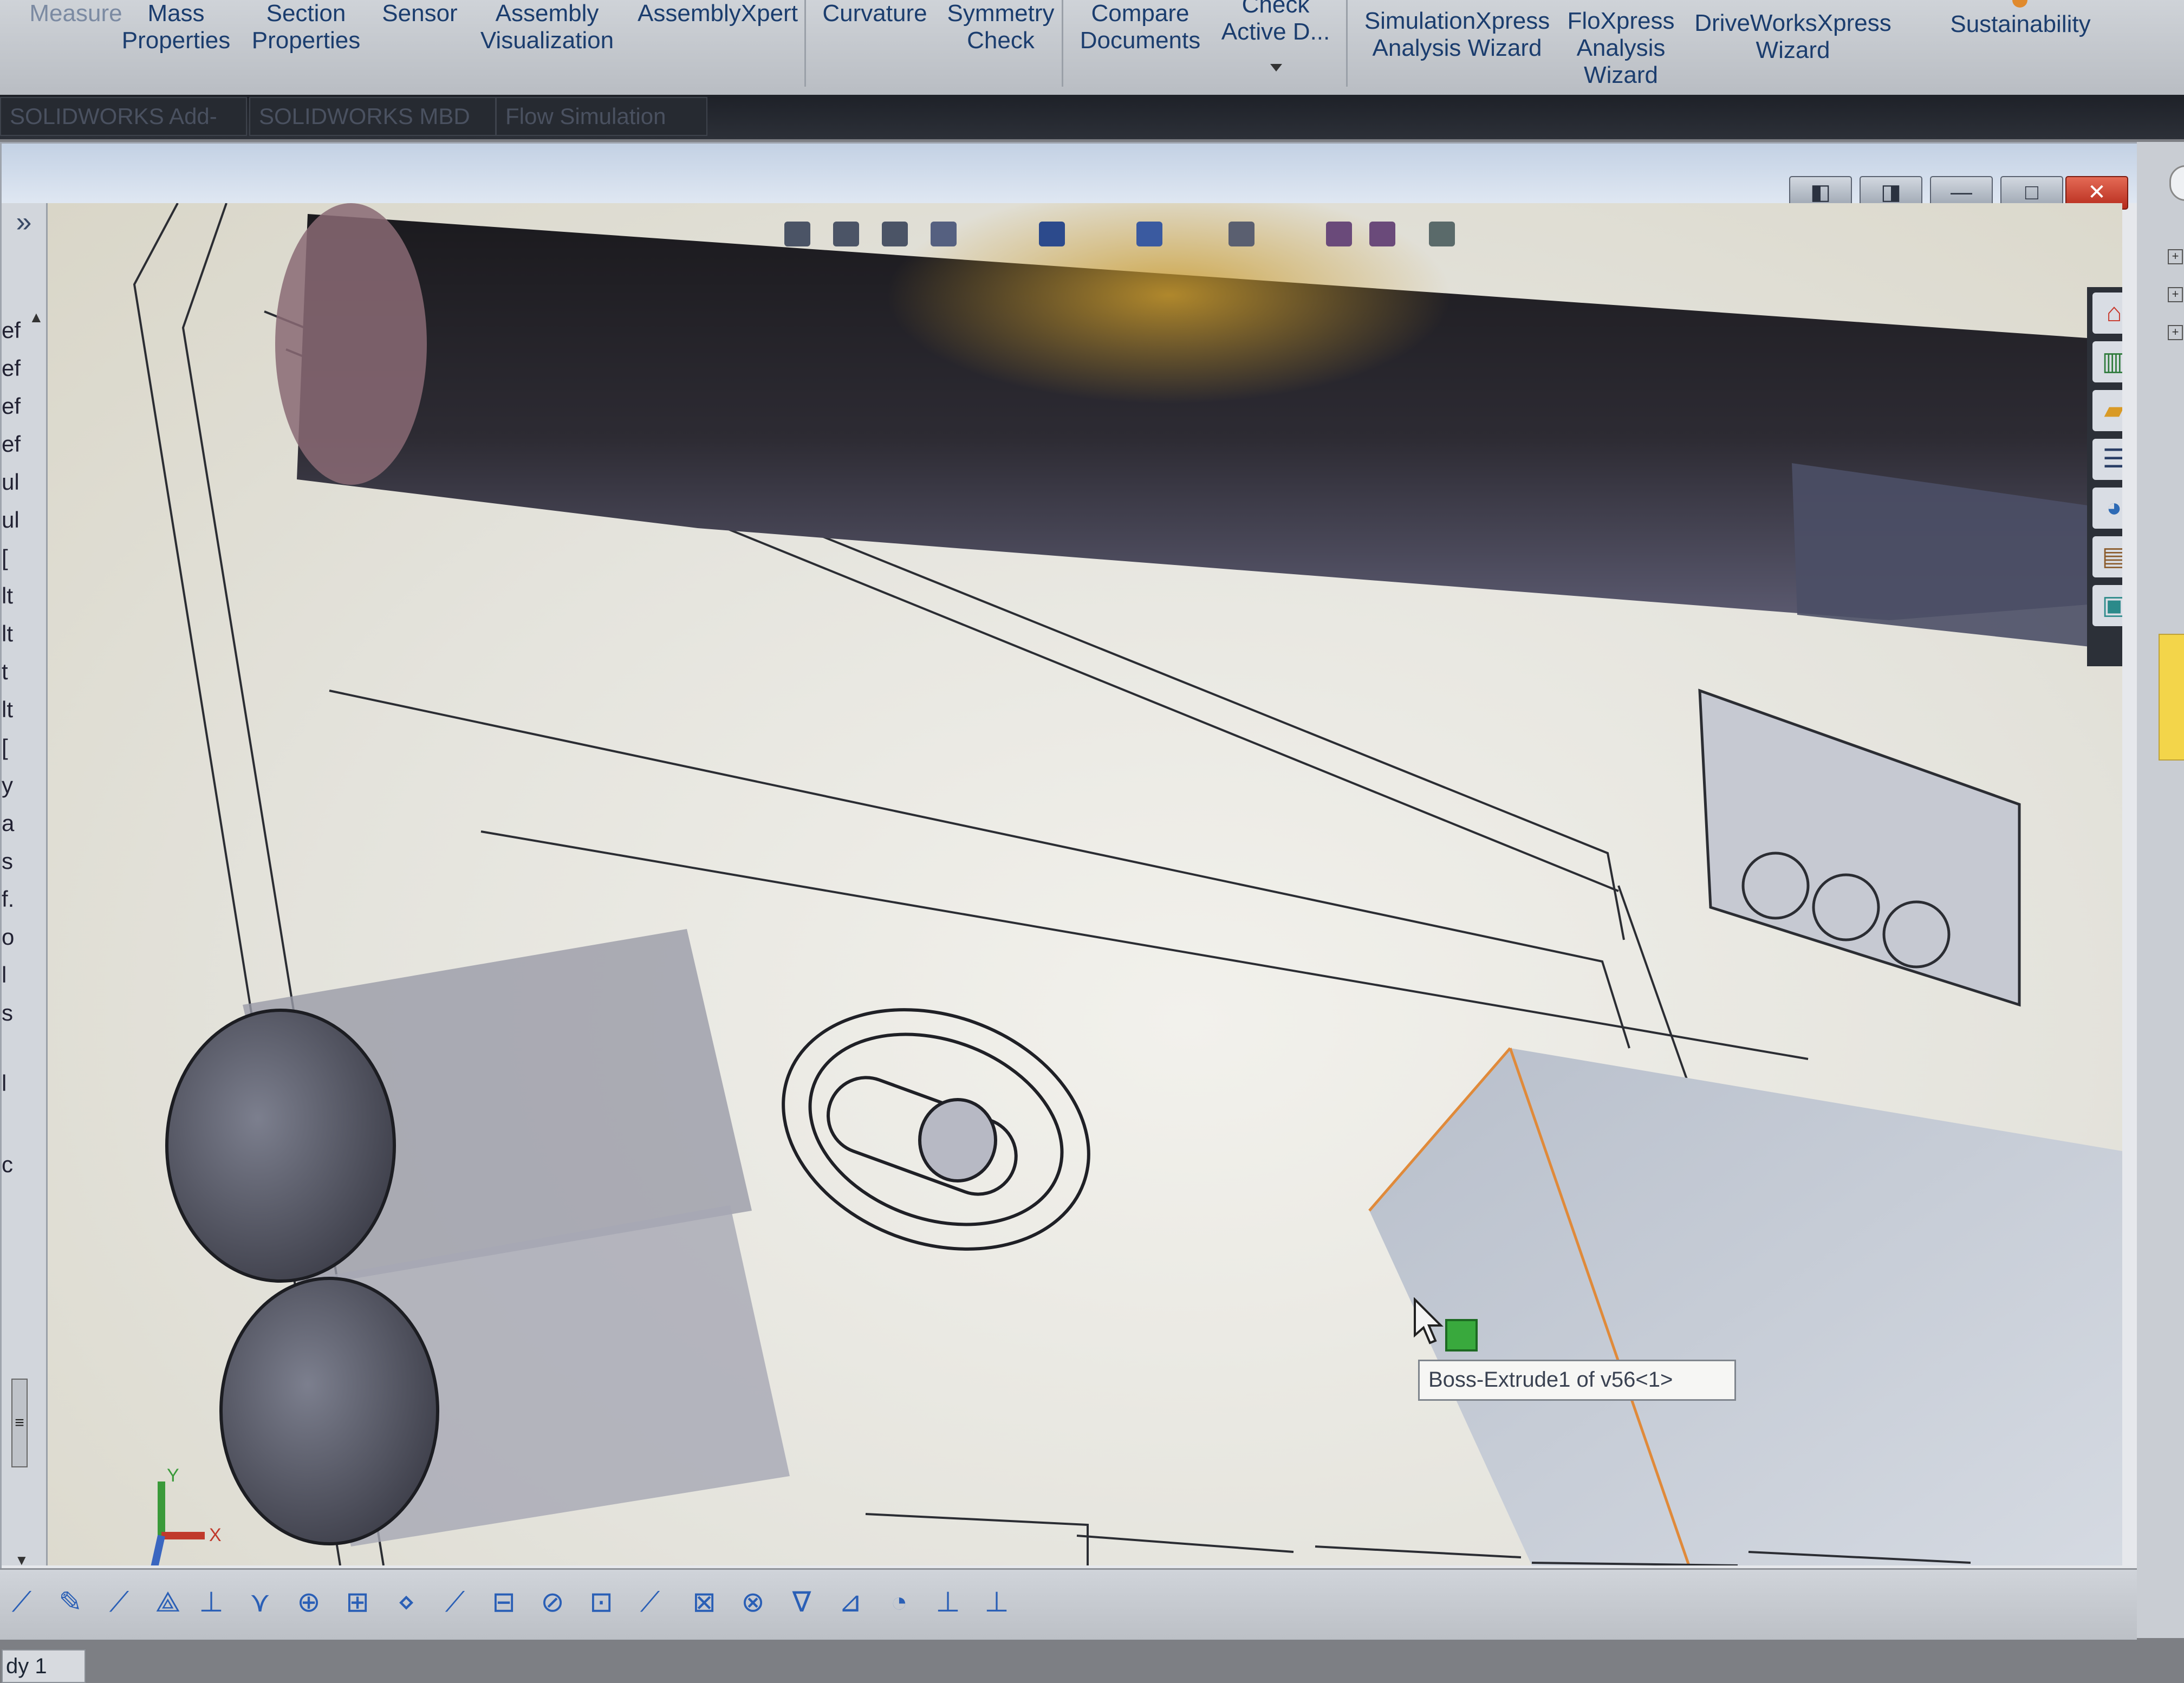 The image size is (2184, 1683). What do you see at coordinates (601, 1602) in the screenshot?
I see `tool-icon: ⊡` at bounding box center [601, 1602].